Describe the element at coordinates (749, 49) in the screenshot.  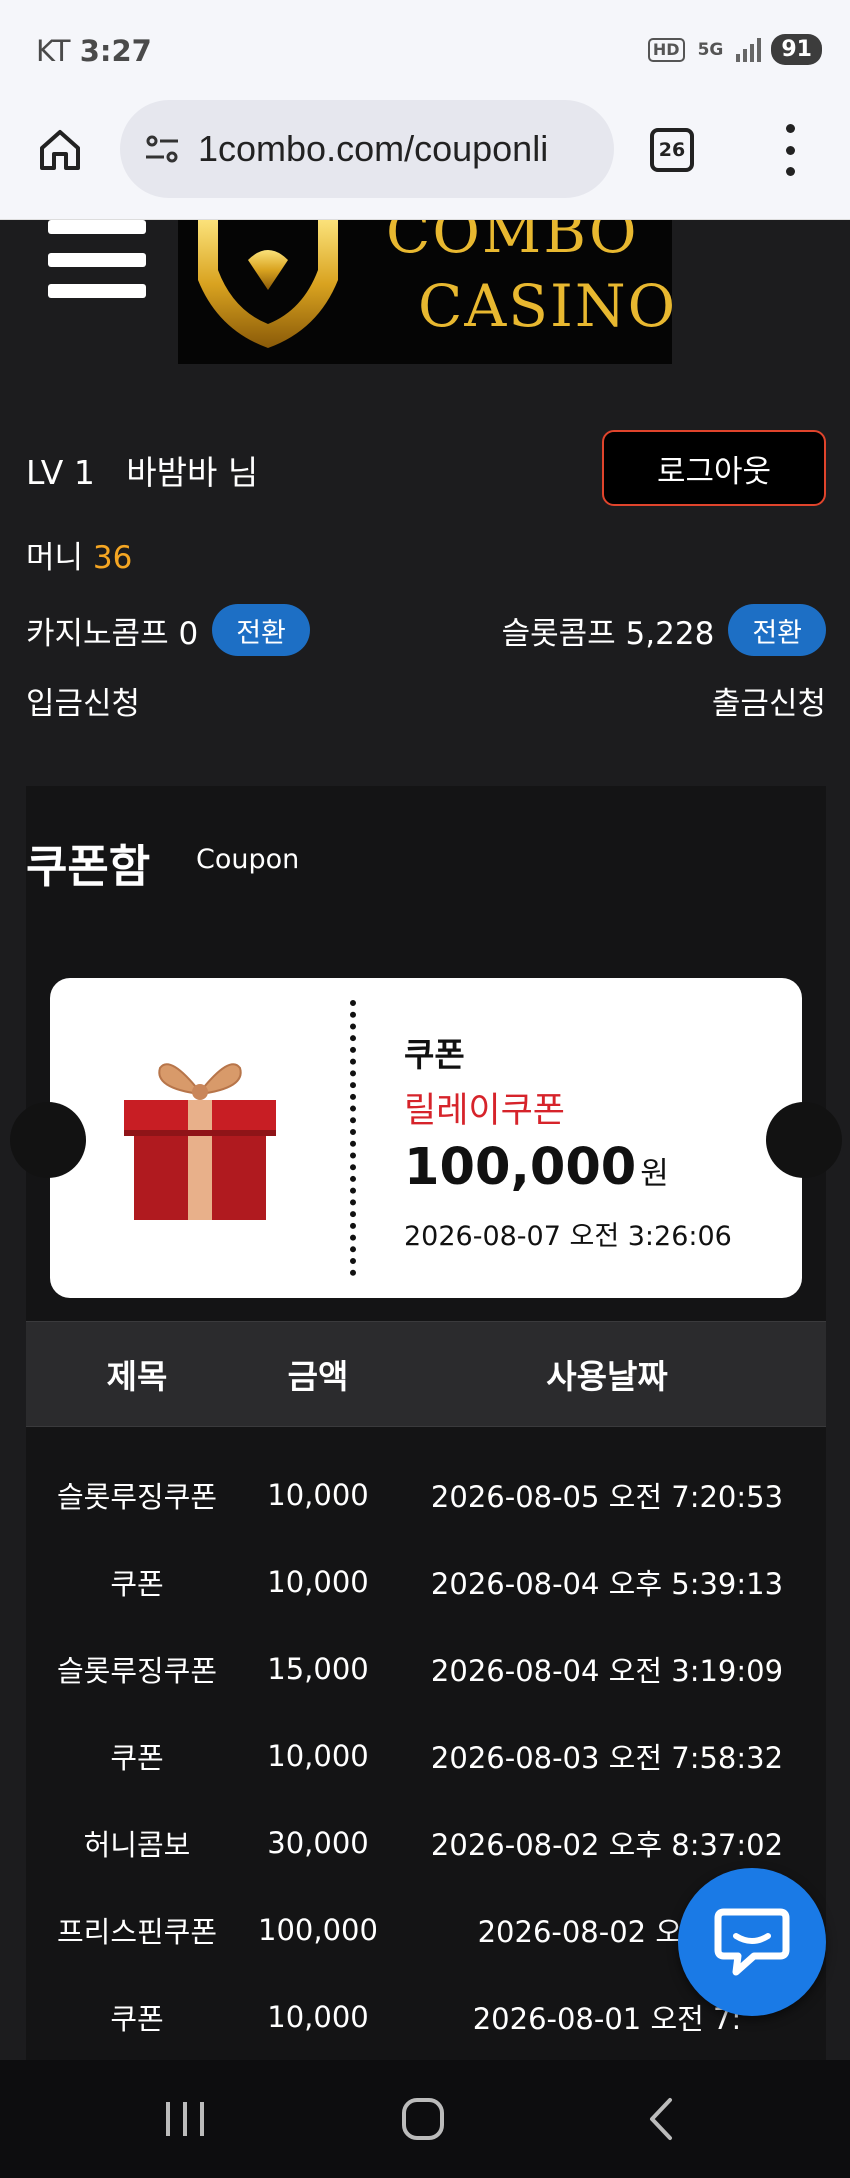
I see `signal-icon` at that location.